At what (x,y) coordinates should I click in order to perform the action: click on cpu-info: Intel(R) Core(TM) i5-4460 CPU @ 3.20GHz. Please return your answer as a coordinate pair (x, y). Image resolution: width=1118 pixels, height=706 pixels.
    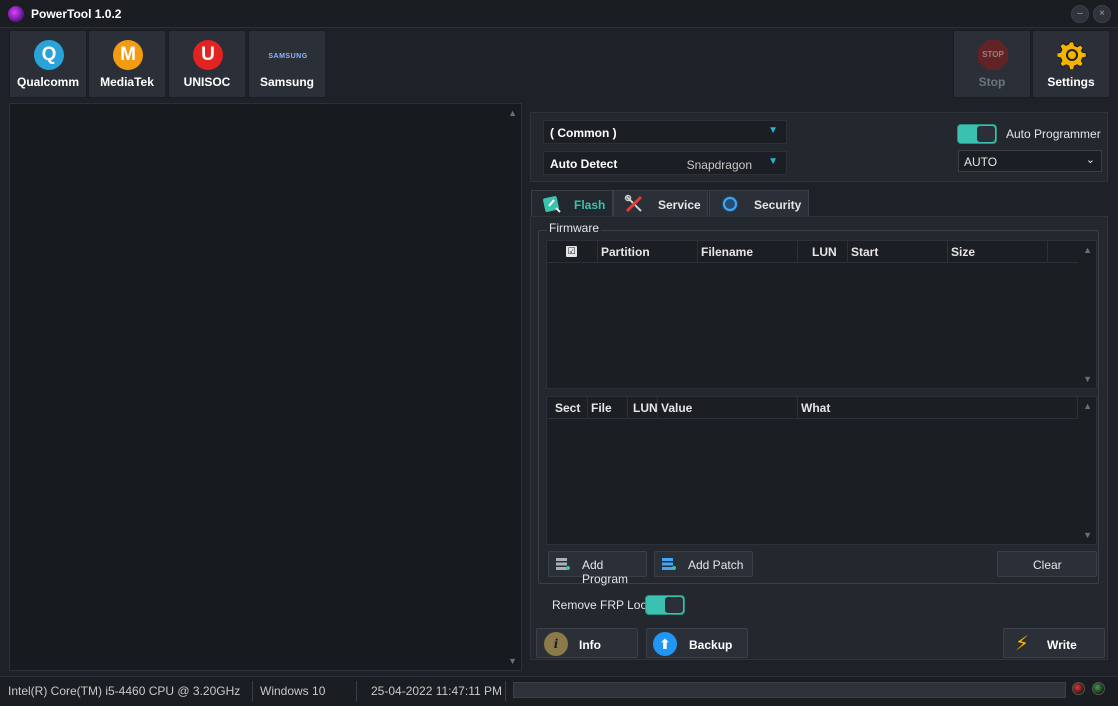
    Looking at the image, I should click on (124, 691).